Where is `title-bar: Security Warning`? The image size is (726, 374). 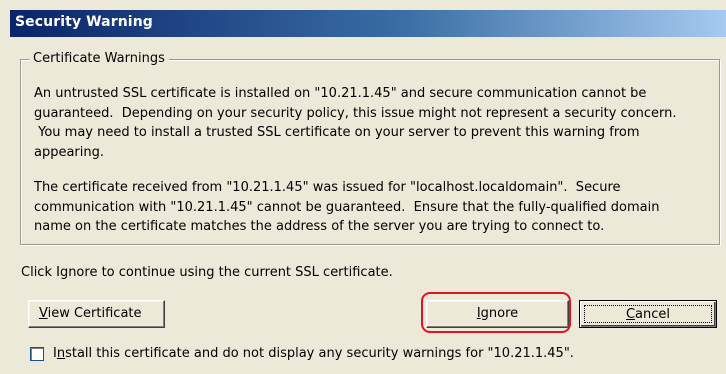
title-bar: Security Warning is located at coordinates (368, 23).